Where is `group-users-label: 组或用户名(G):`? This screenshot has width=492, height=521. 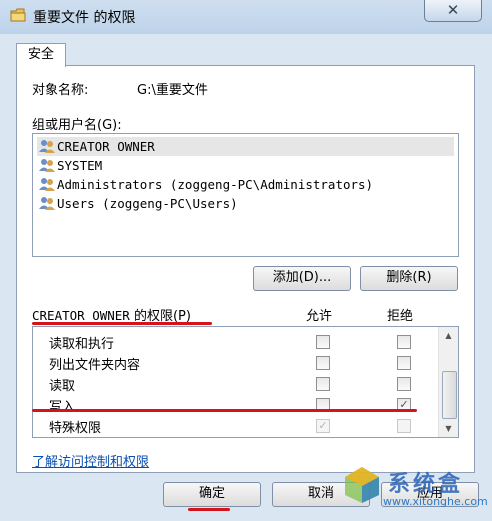 group-users-label: 组或用户名(G): is located at coordinates (77, 125).